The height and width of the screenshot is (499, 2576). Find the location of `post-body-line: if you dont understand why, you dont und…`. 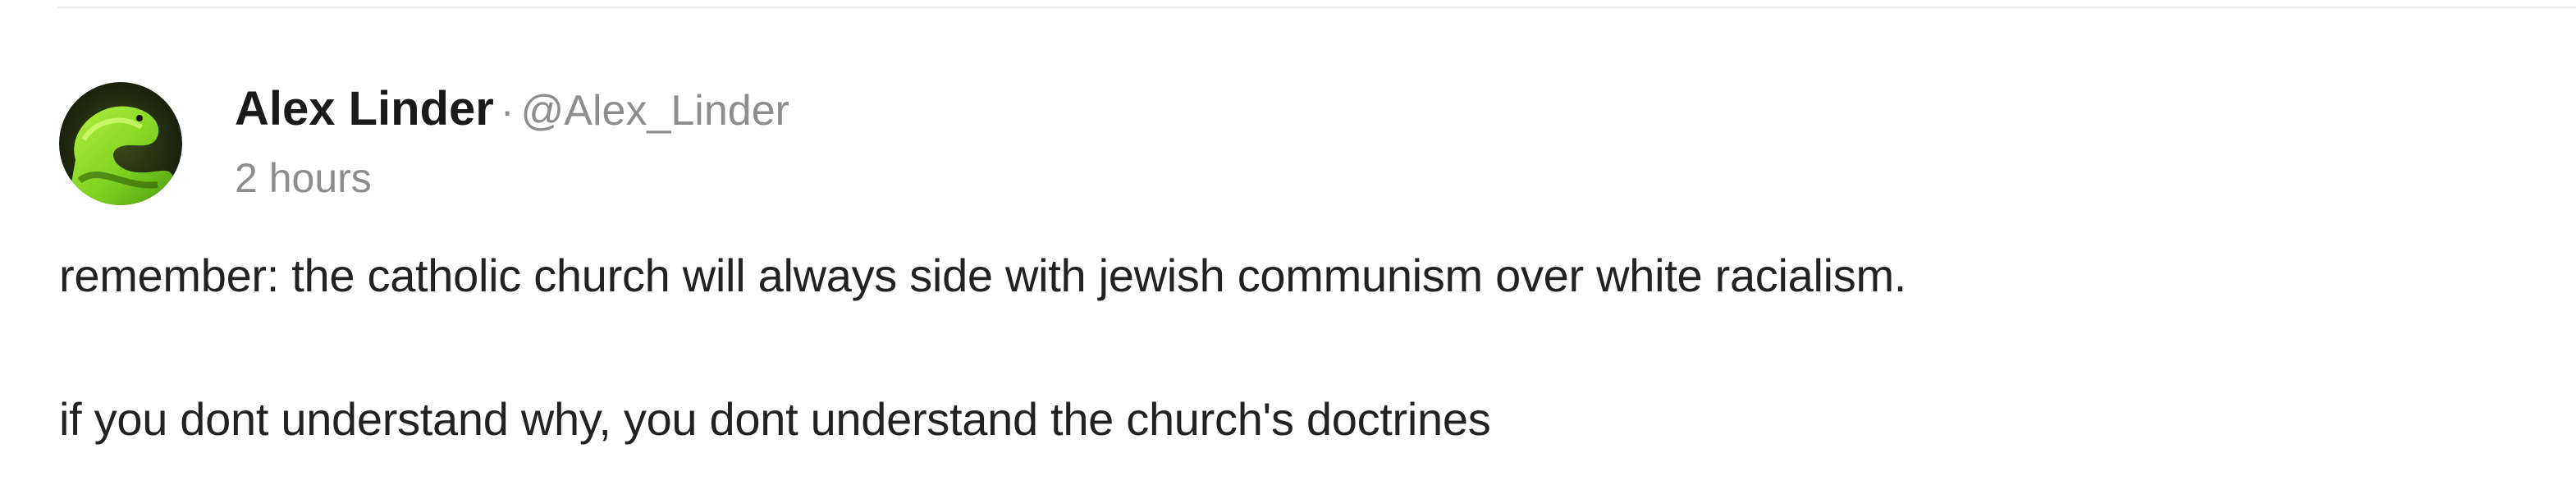

post-body-line: if you dont understand why, you dont und… is located at coordinates (775, 419).